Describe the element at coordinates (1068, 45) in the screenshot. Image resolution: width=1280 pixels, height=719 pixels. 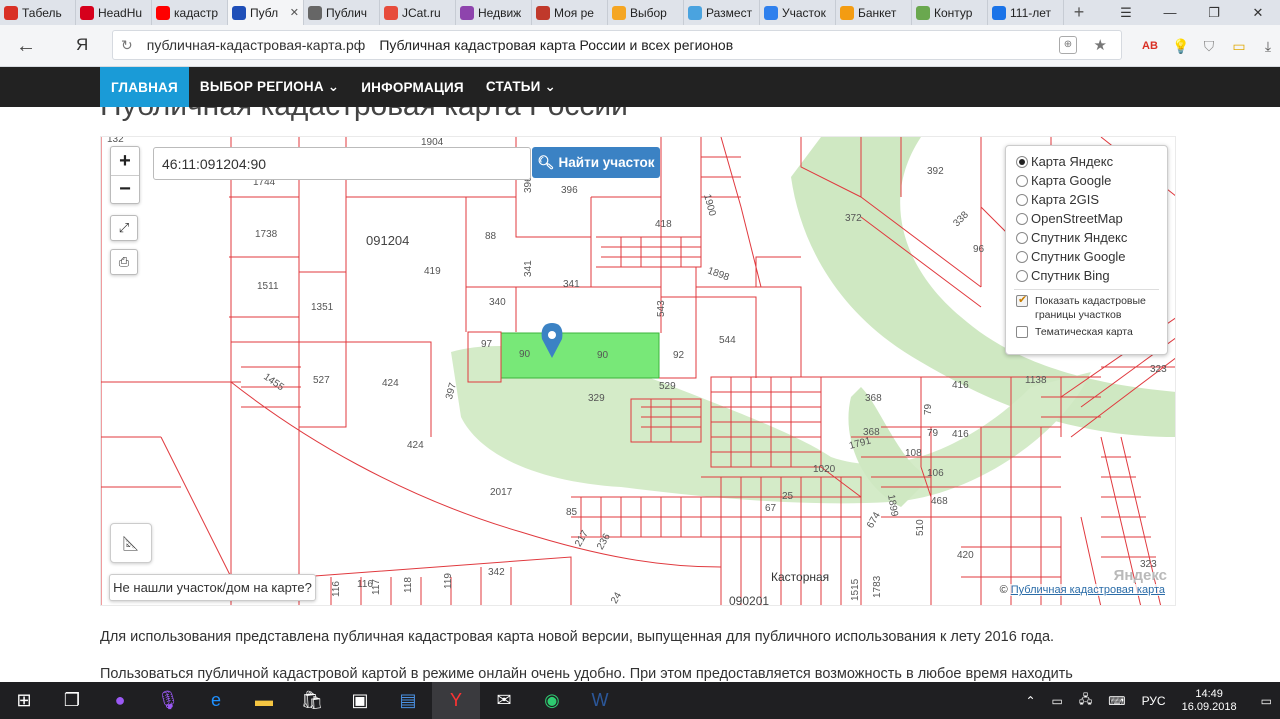
I see `protect-icon: ⊕` at that location.